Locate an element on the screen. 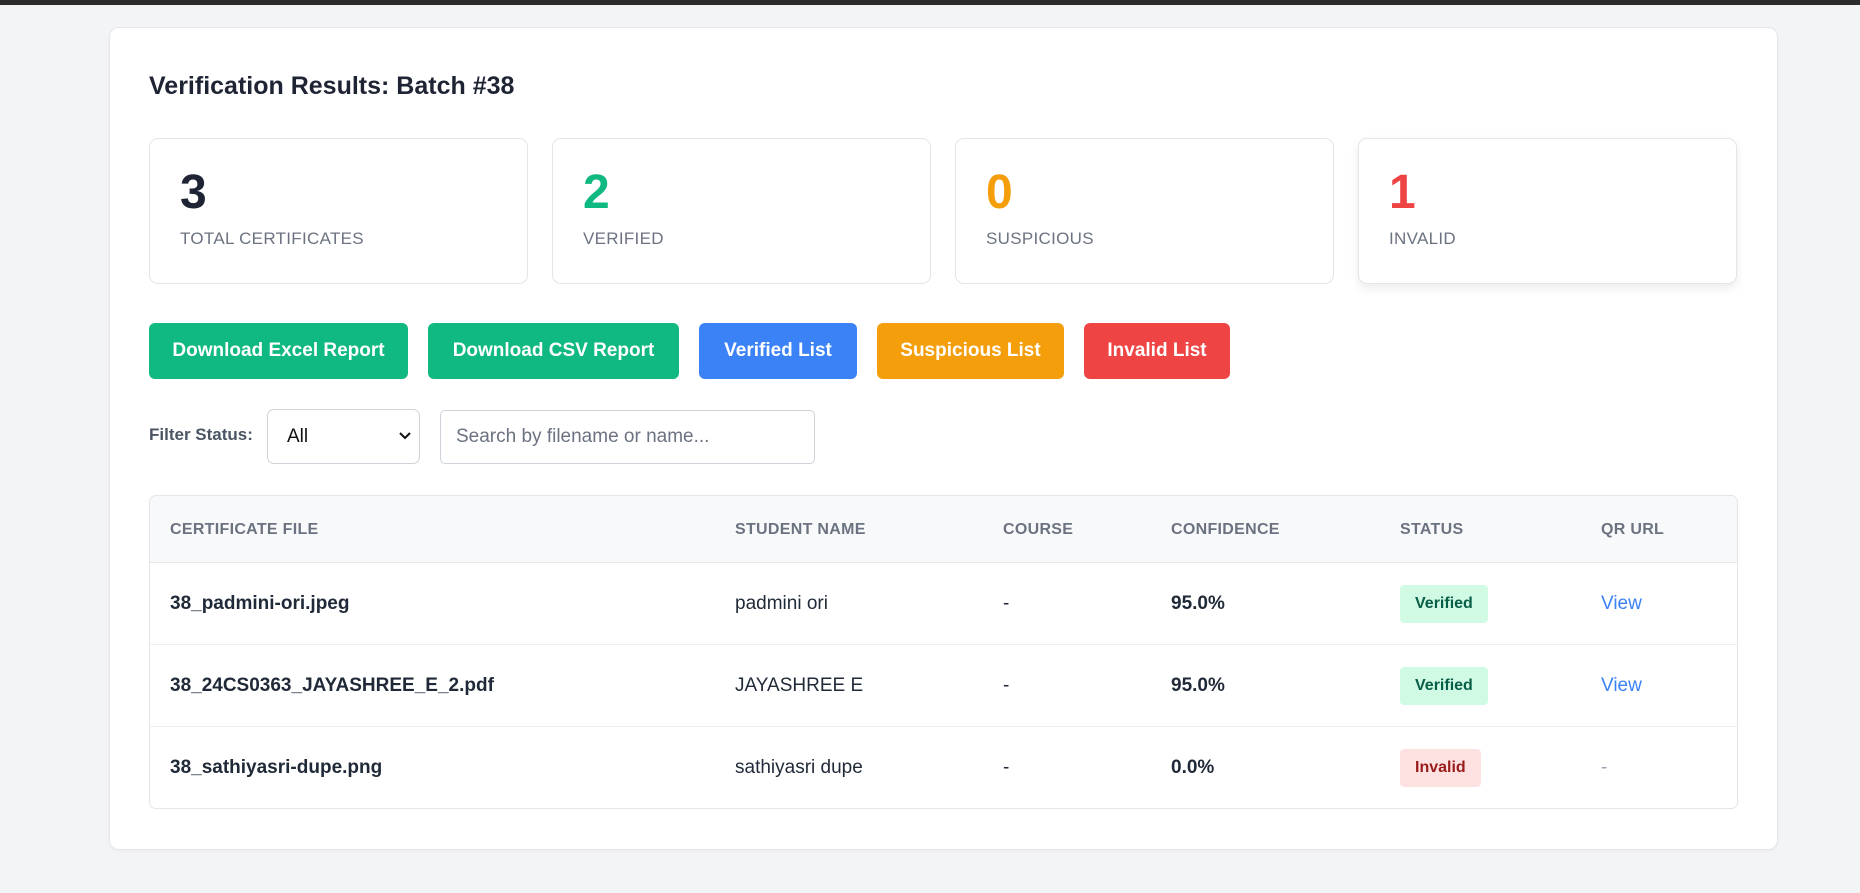 The width and height of the screenshot is (1860, 893). cell-file: 38_24CS0363_JAYASHREE_E_2.pdf is located at coordinates (332, 685).